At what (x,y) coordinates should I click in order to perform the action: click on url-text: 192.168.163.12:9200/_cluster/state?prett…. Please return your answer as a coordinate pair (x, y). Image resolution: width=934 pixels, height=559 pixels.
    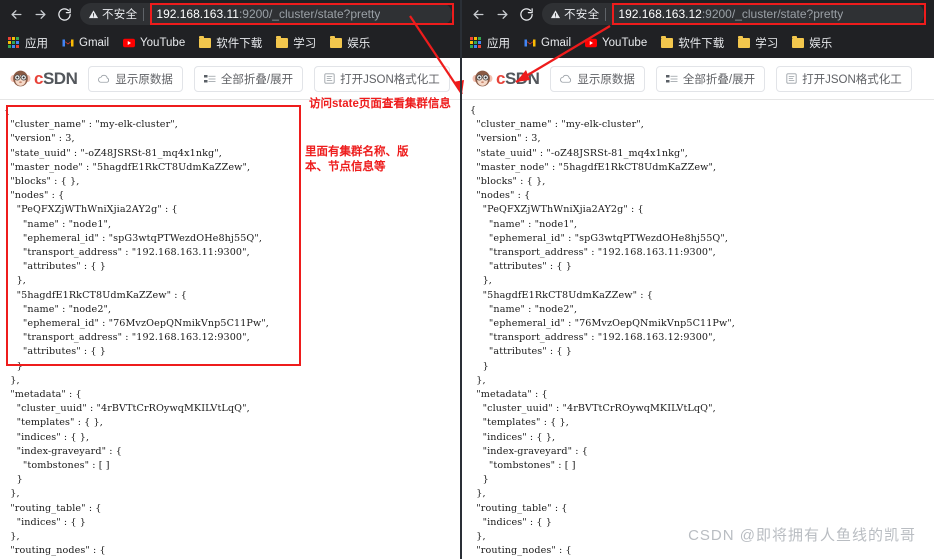
    Looking at the image, I should click on (730, 14).